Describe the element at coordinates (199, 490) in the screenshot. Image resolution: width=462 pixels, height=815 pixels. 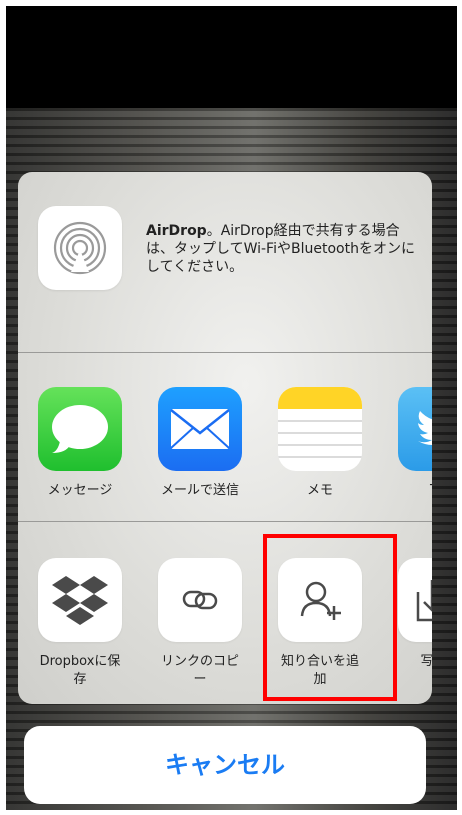
I see `app-label: メールで送信` at that location.